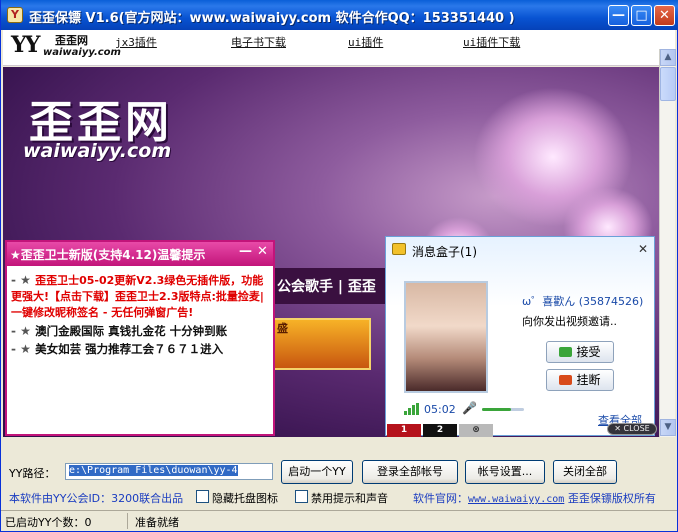 This screenshot has width=678, height=532. Describe the element at coordinates (566, 380) in the screenshot. I see `hangup-icon` at that location.